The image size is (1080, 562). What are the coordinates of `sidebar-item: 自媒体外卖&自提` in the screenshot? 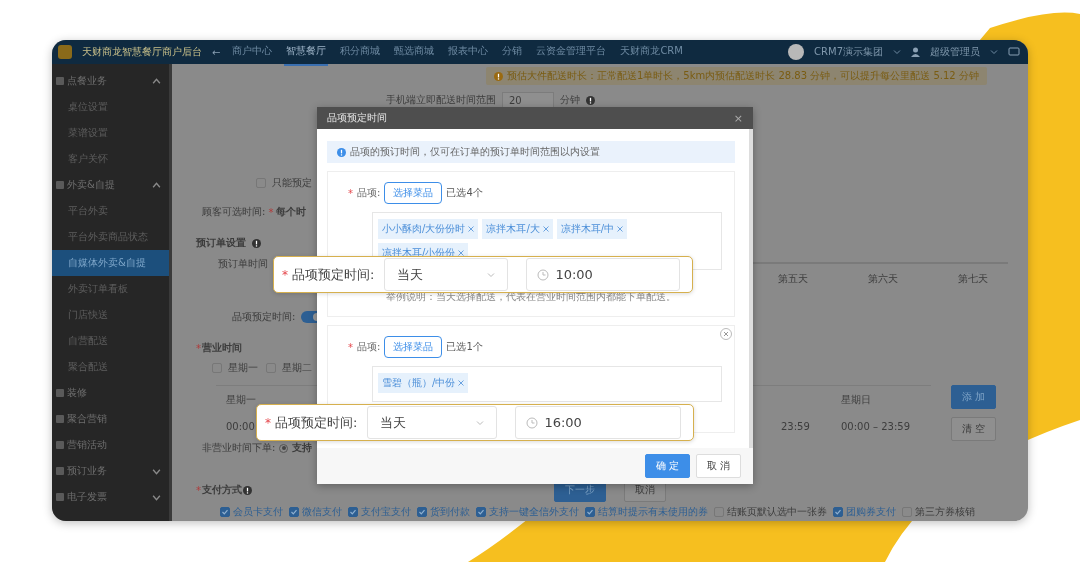 It's located at (110, 263).